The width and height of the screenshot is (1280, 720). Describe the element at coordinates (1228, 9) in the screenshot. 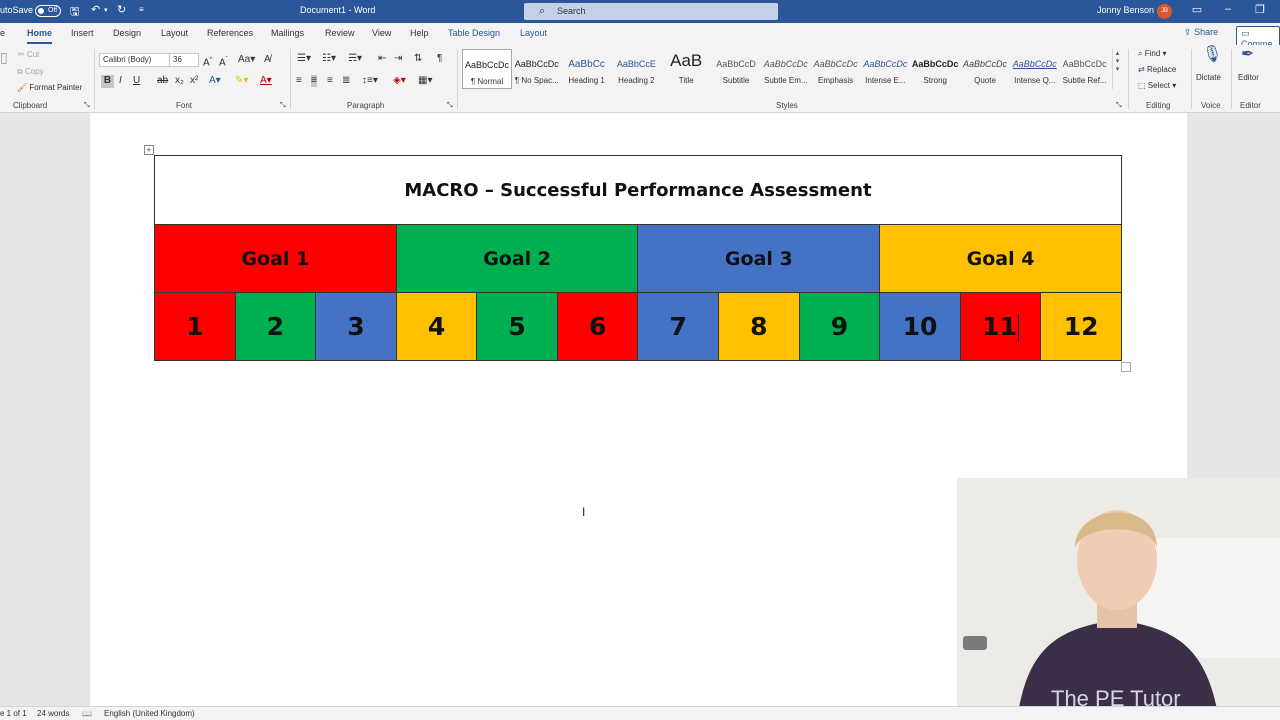

I see `minimize-icon: –` at that location.